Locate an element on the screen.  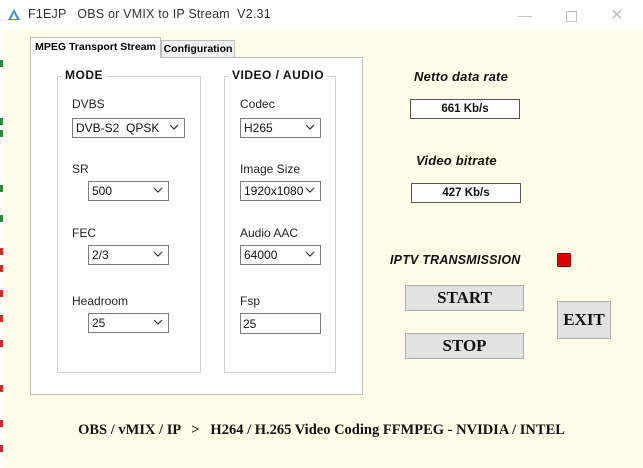
fsp-input: 25 is located at coordinates (280, 323).